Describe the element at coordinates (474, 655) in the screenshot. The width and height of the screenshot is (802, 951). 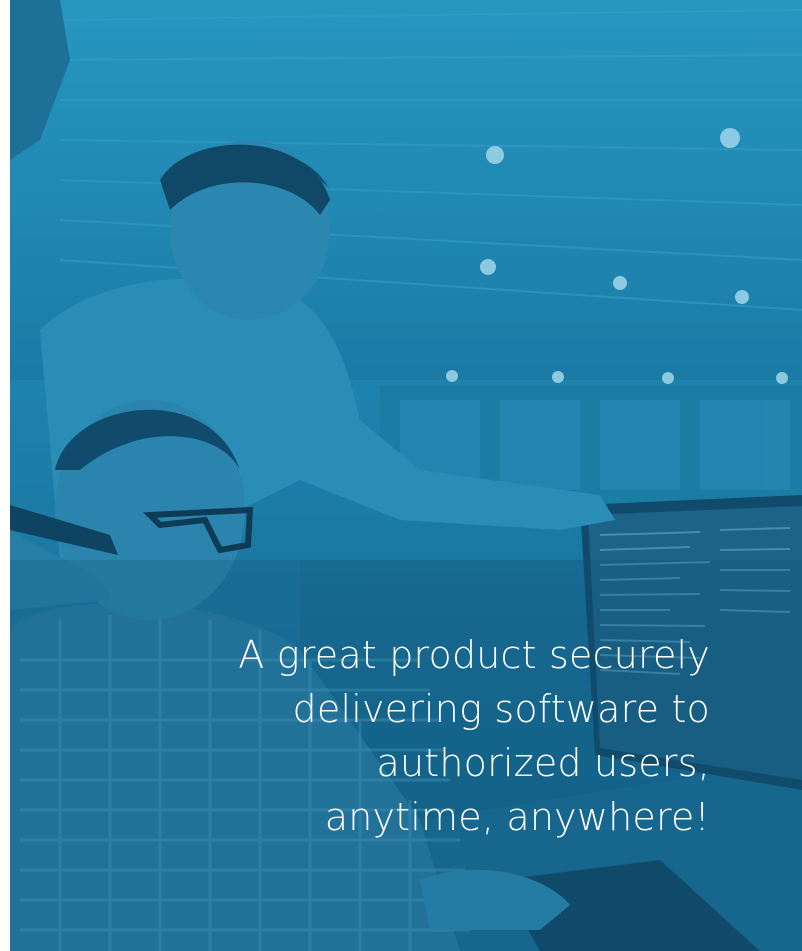
I see `tagline-line-1: A great product securely` at that location.